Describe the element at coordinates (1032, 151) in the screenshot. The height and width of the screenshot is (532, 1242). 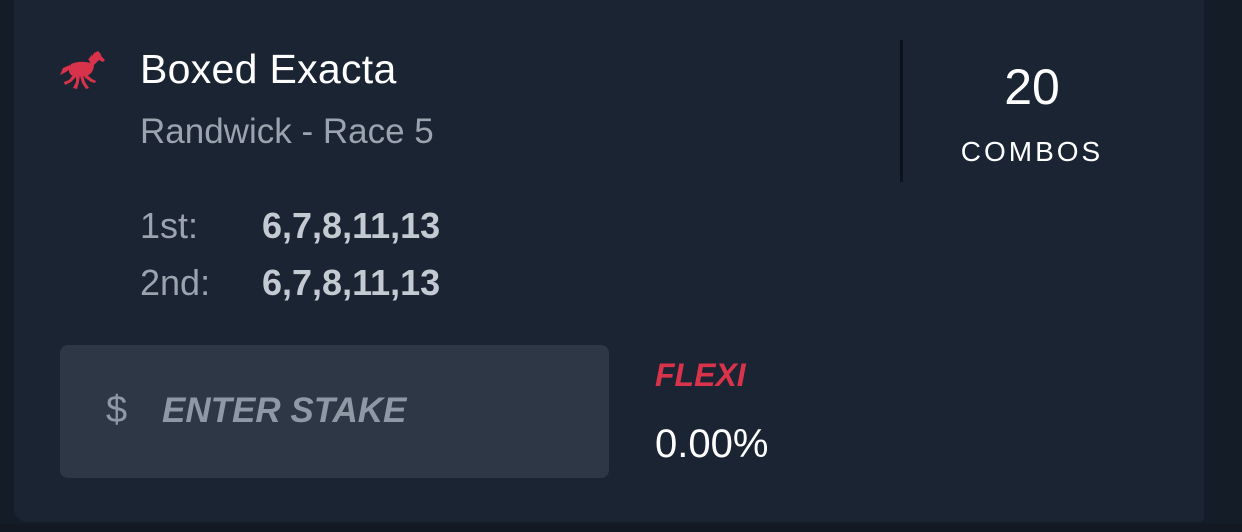
I see `combos-label: COMBOS` at that location.